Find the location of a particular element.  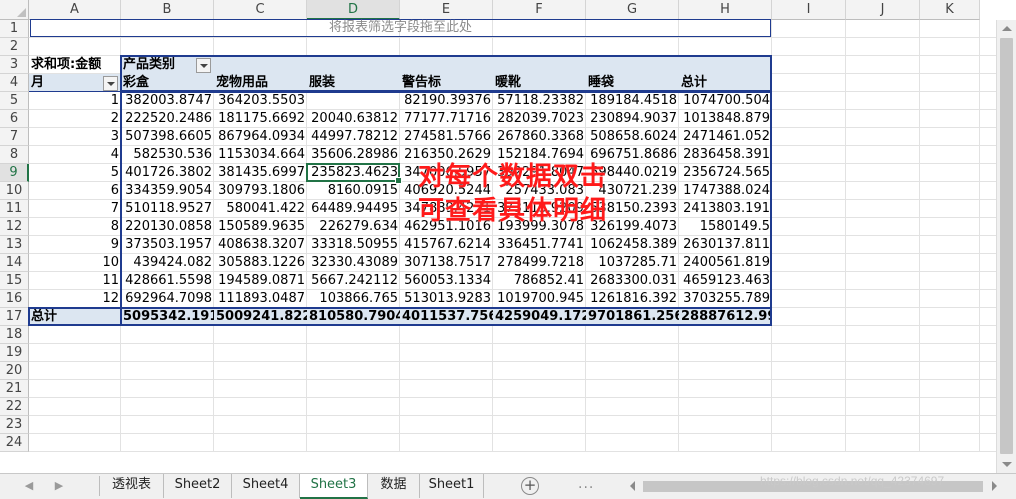

pivot-data-cell: 194589.0871 is located at coordinates (260, 281).